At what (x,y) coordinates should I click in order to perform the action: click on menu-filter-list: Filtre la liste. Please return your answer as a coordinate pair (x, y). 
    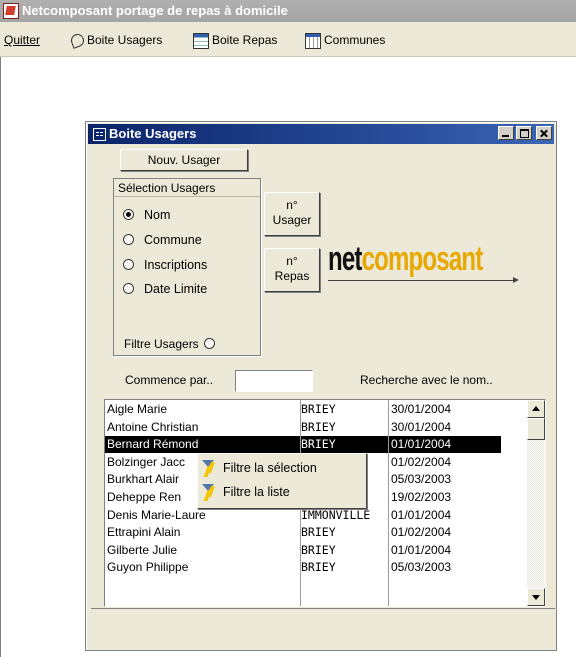
    Looking at the image, I should click on (246, 492).